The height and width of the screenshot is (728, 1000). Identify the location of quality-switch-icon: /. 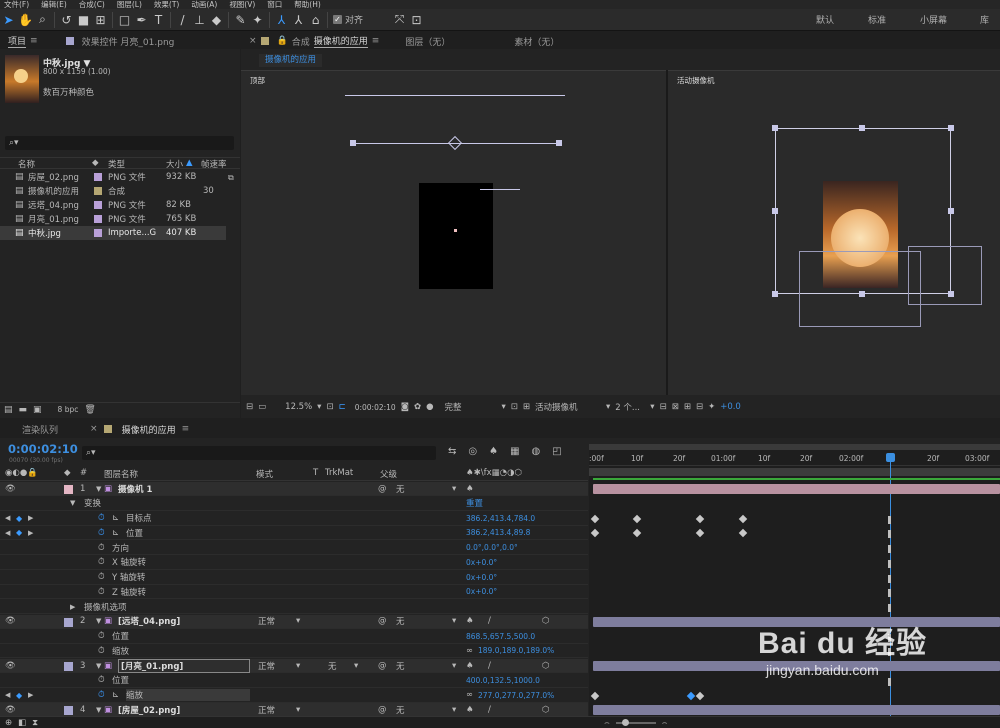
(489, 621).